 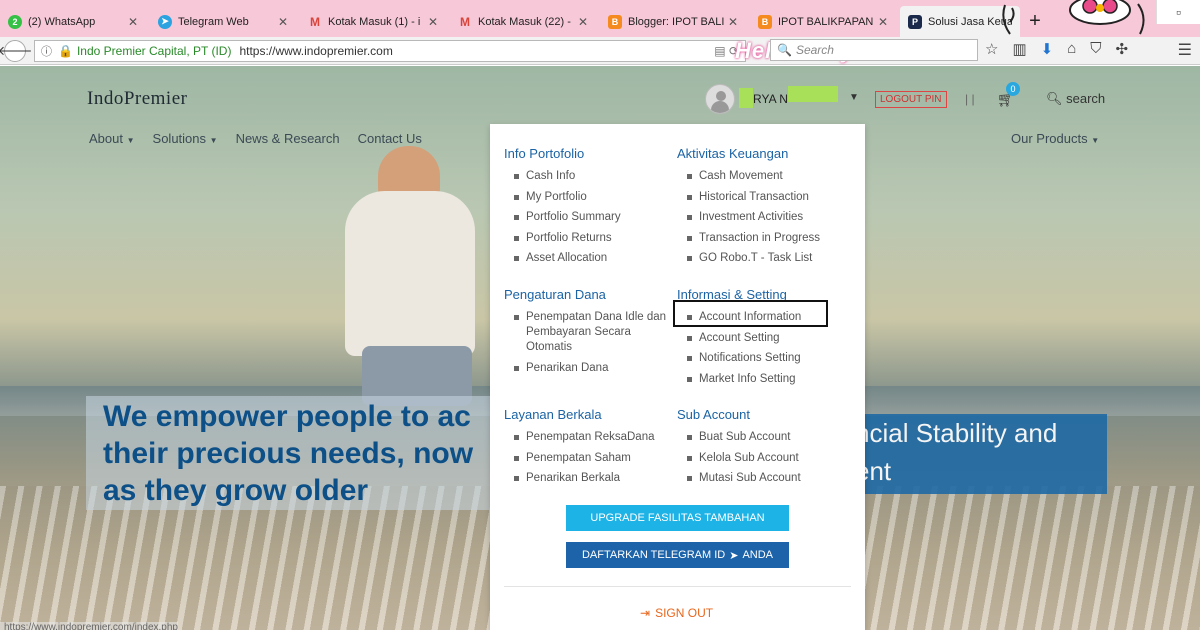 I want to click on restore-window-button: ▫, so click(x=1178, y=12).